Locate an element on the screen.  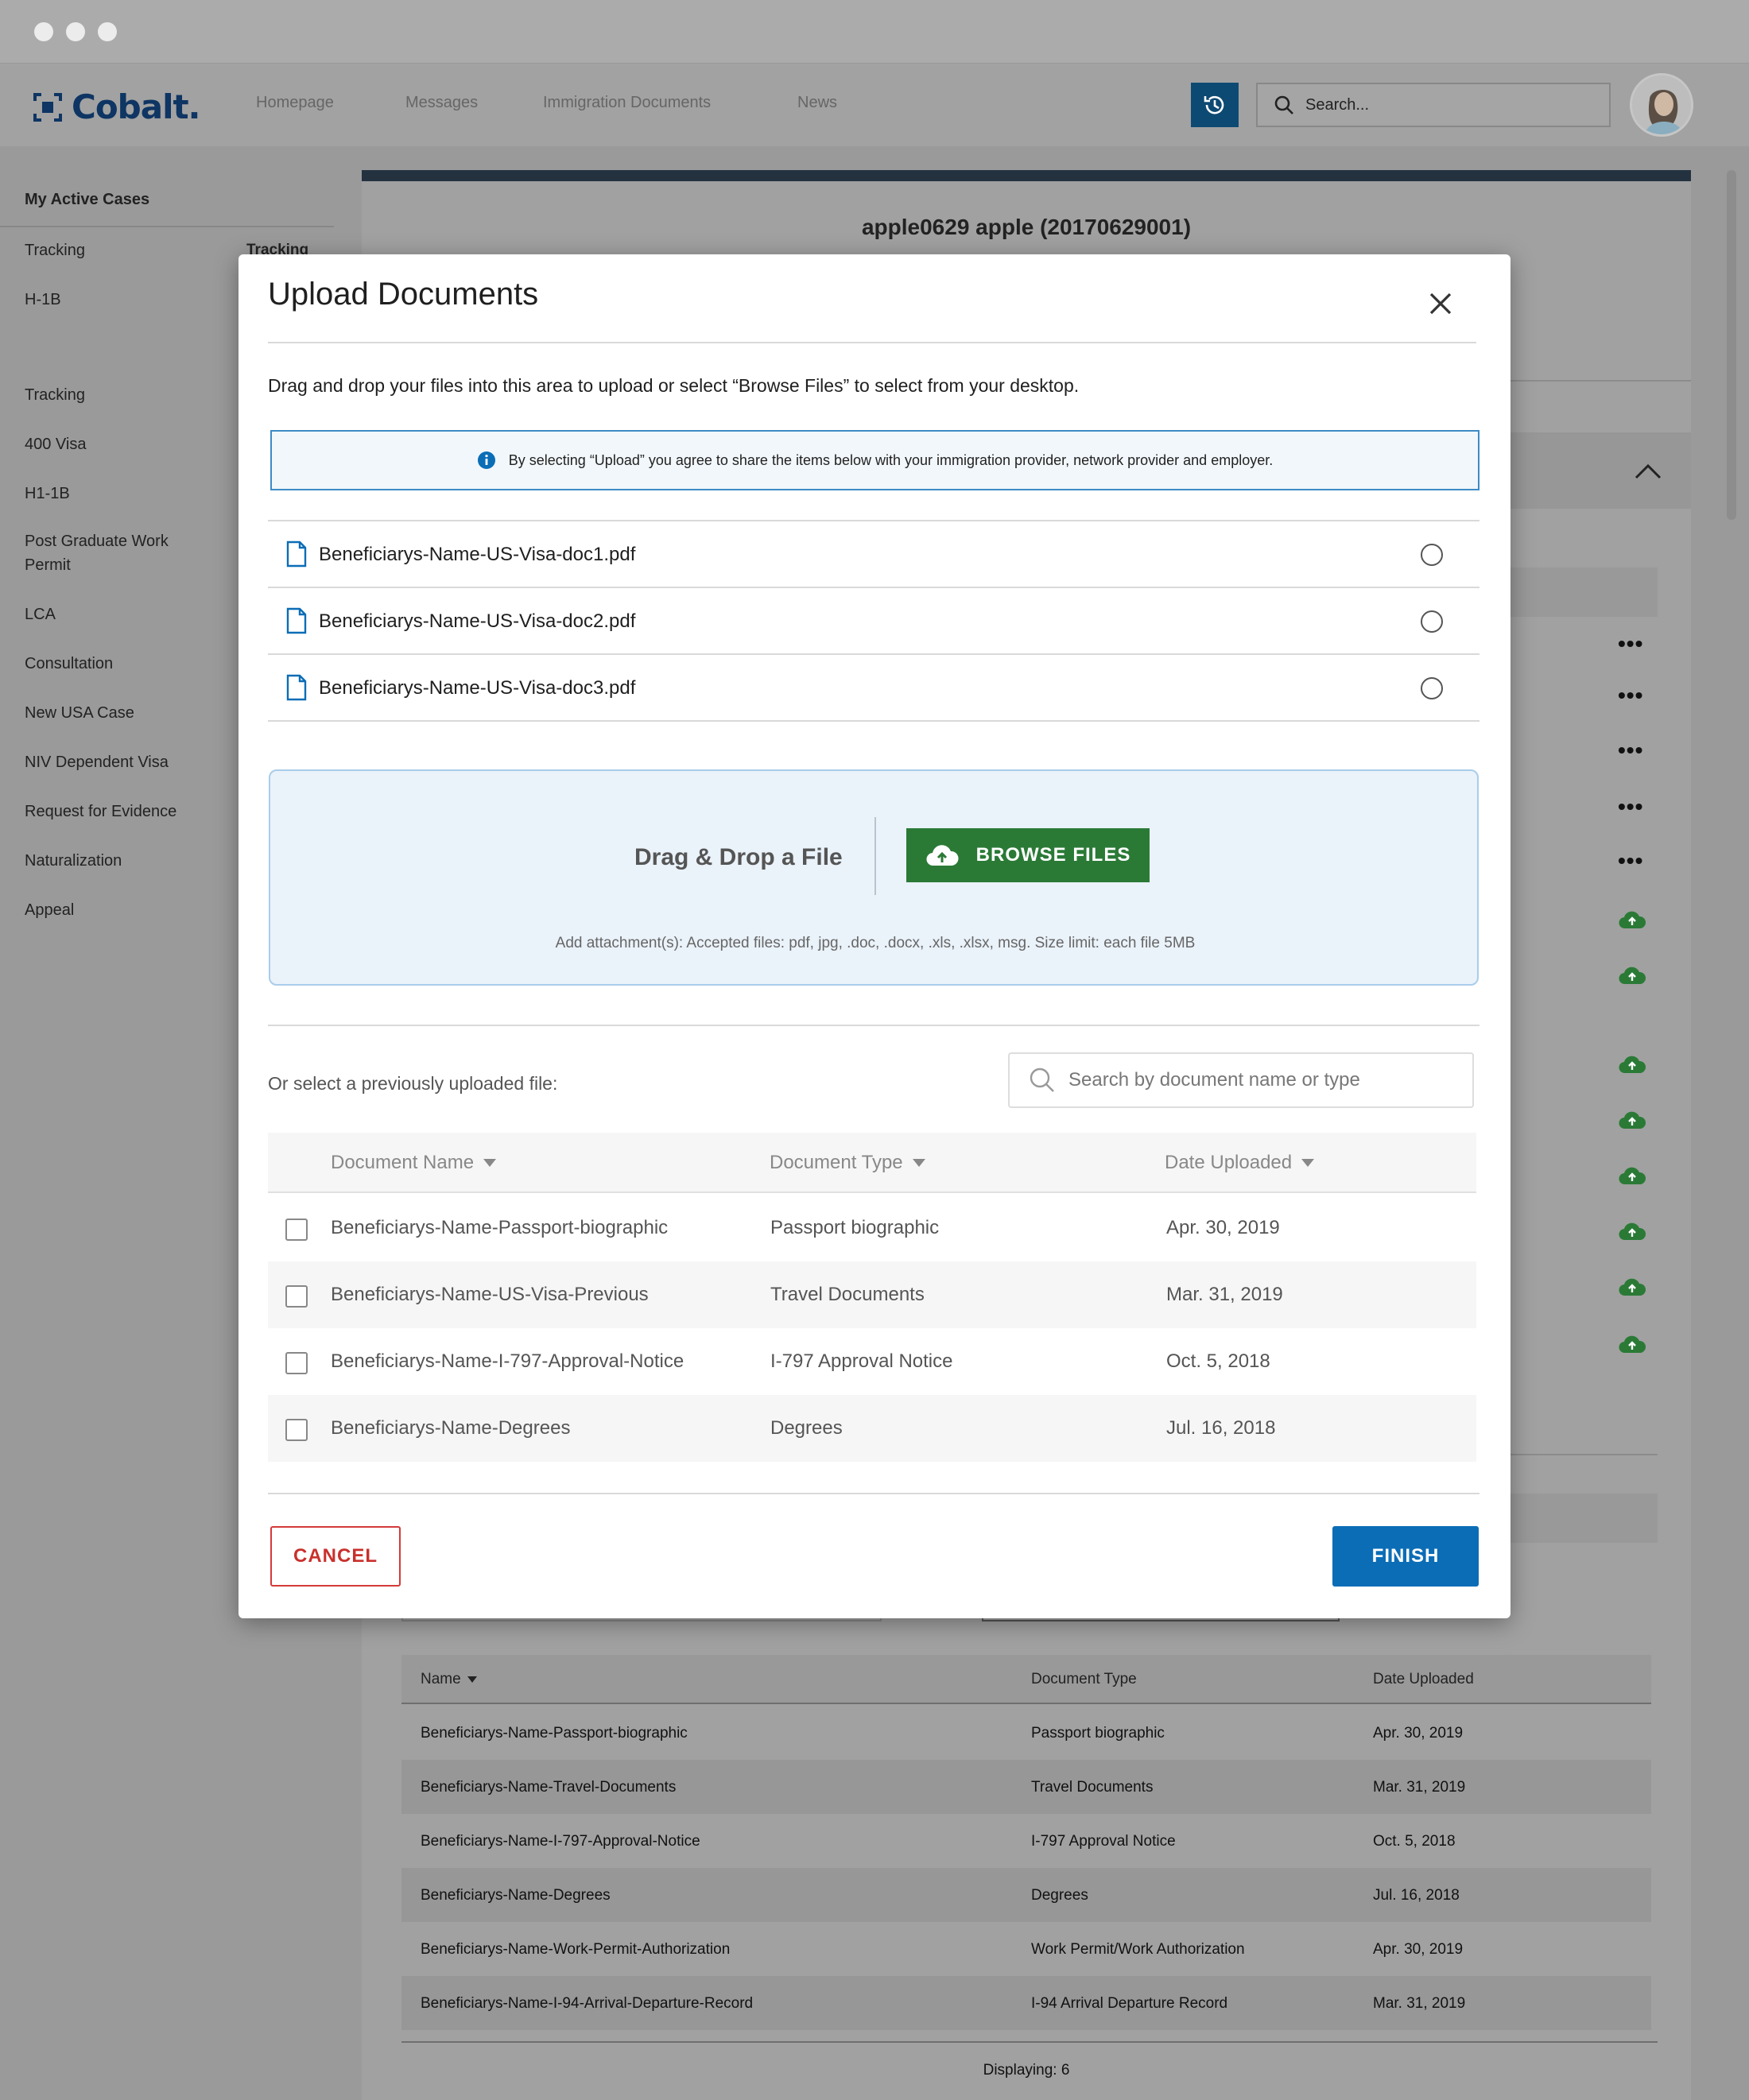
section-divider is located at coordinates (873, 1025).